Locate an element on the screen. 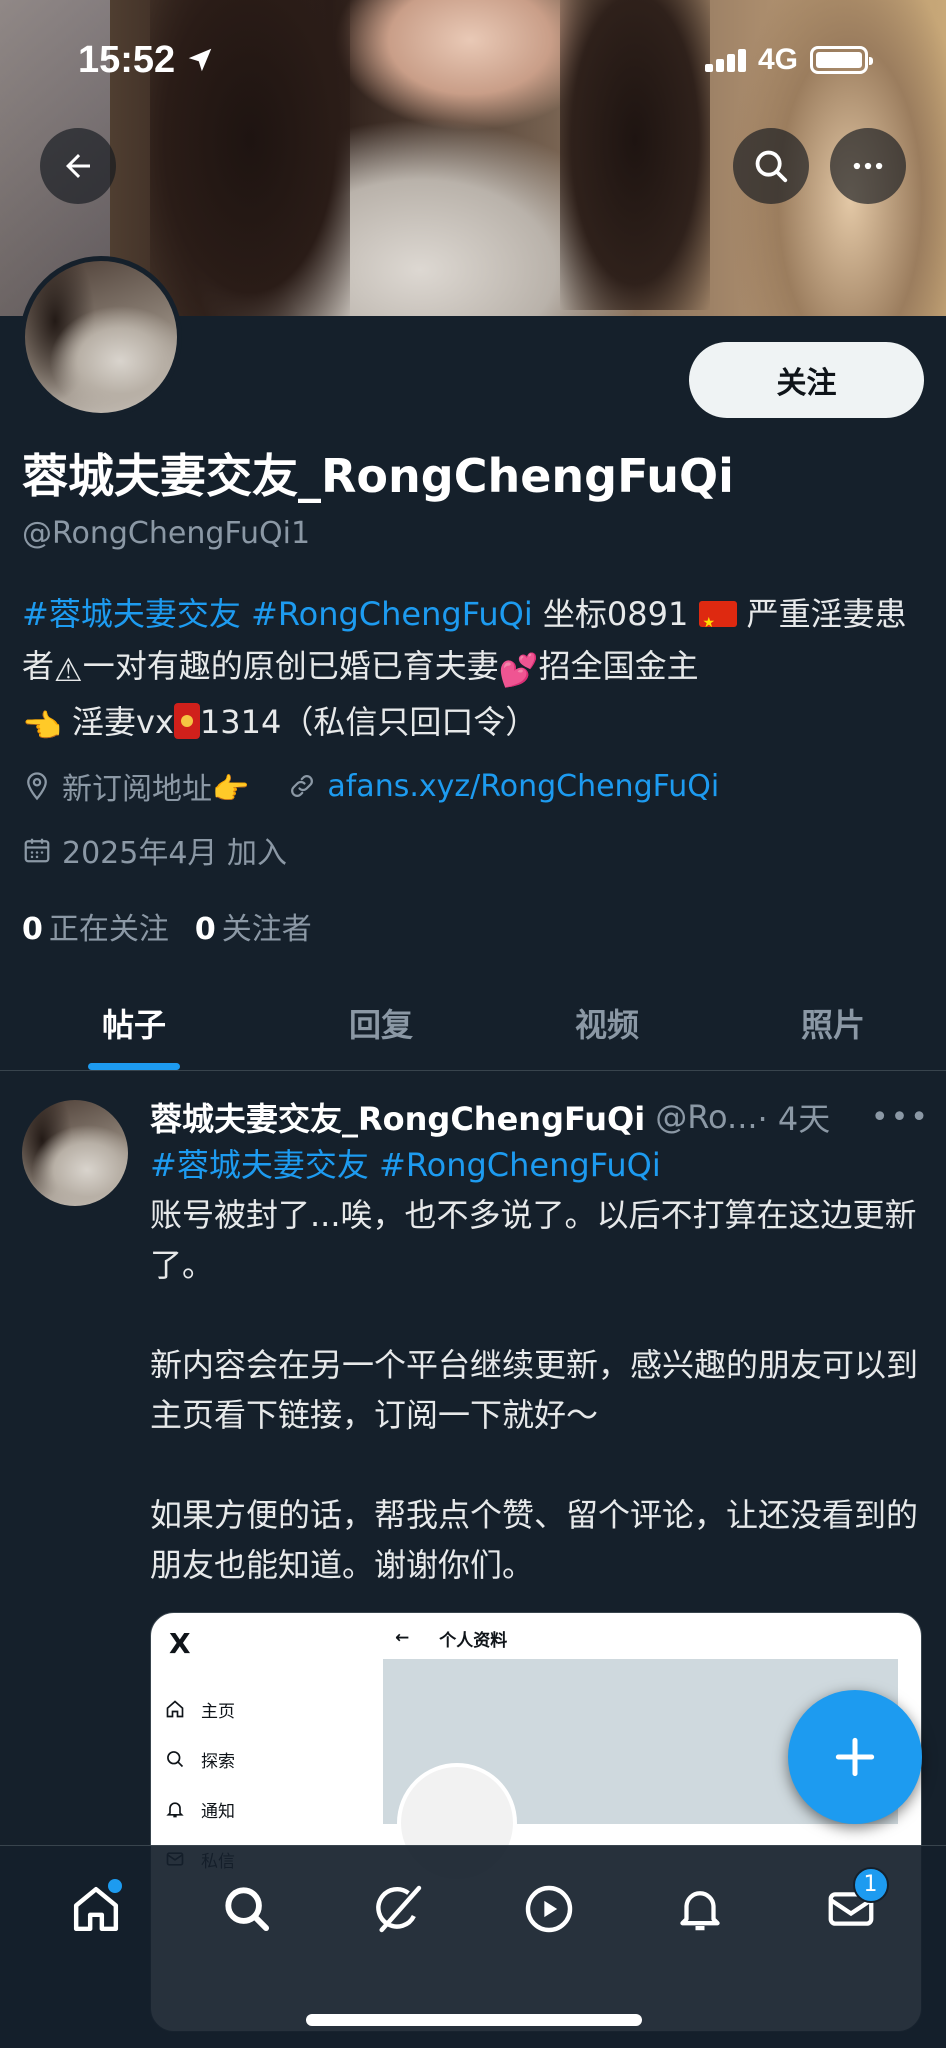  calendar-icon is located at coordinates (37, 850).